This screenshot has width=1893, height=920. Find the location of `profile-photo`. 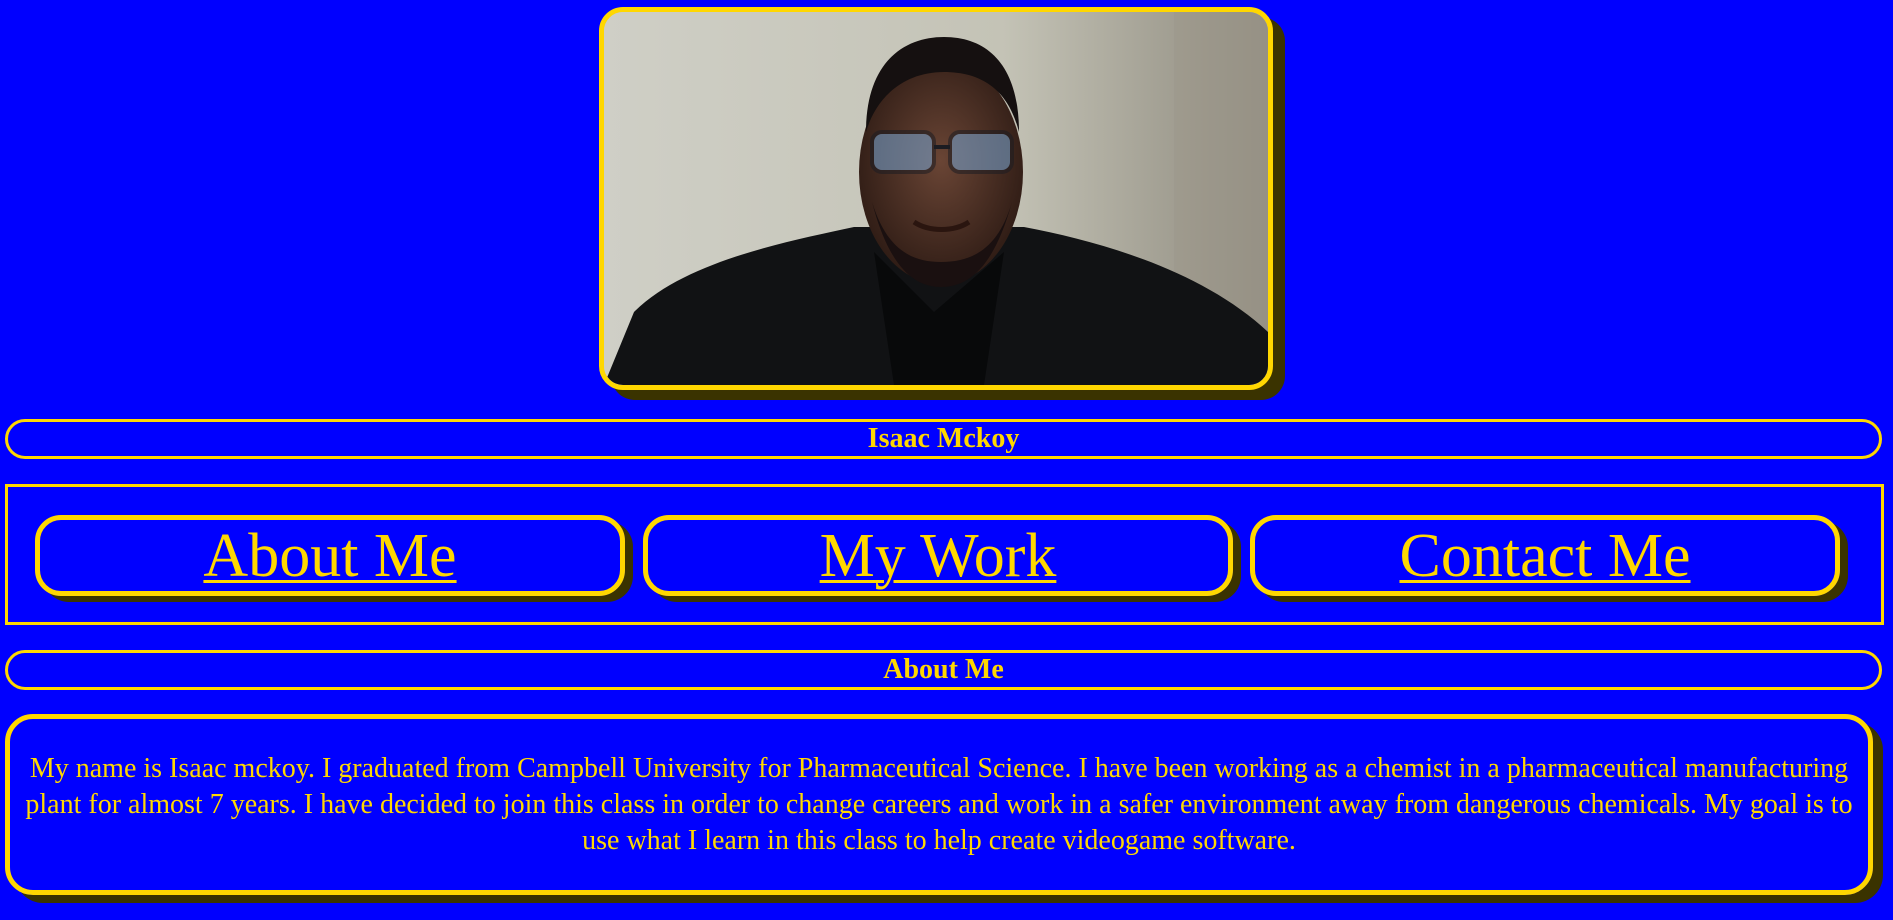

profile-photo is located at coordinates (936, 198).